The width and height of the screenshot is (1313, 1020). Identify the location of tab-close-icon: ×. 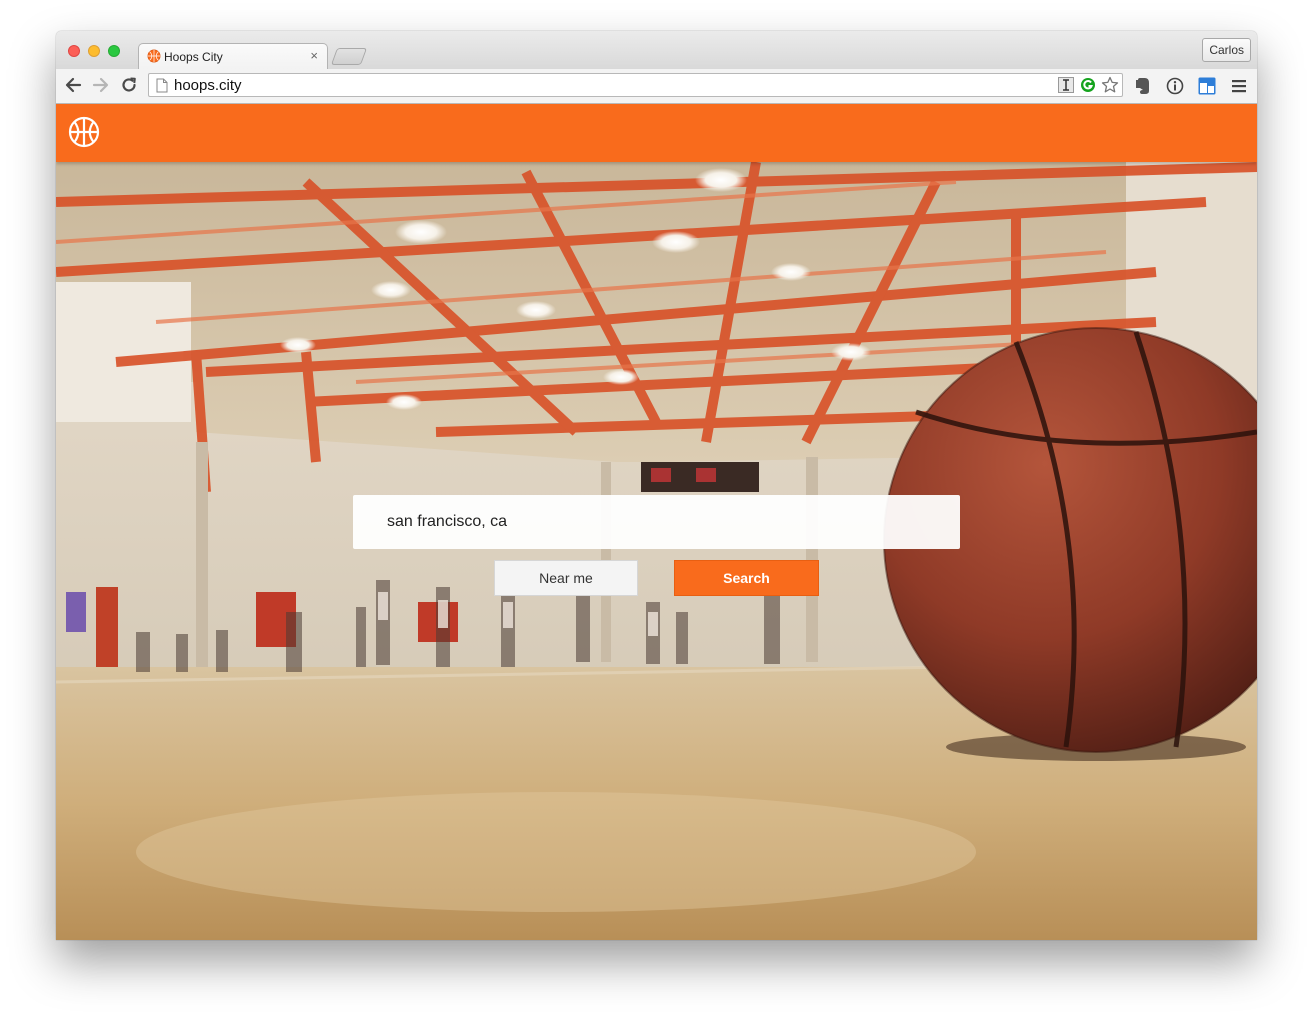
(314, 55).